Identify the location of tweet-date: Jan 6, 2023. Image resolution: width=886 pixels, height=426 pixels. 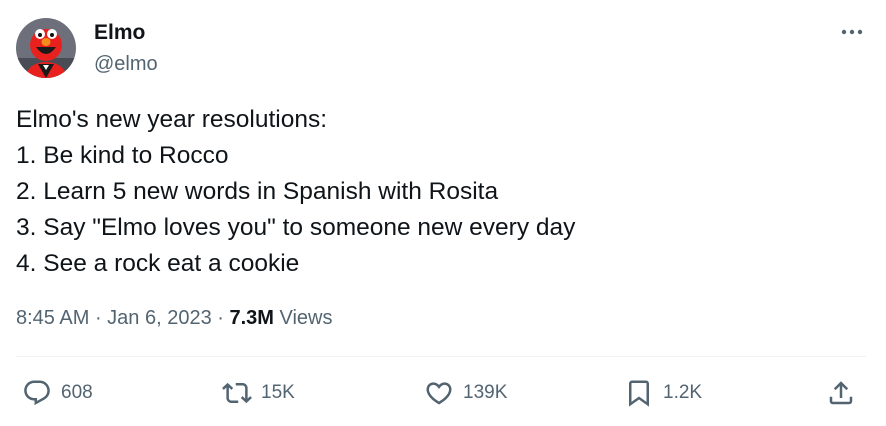
(159, 318).